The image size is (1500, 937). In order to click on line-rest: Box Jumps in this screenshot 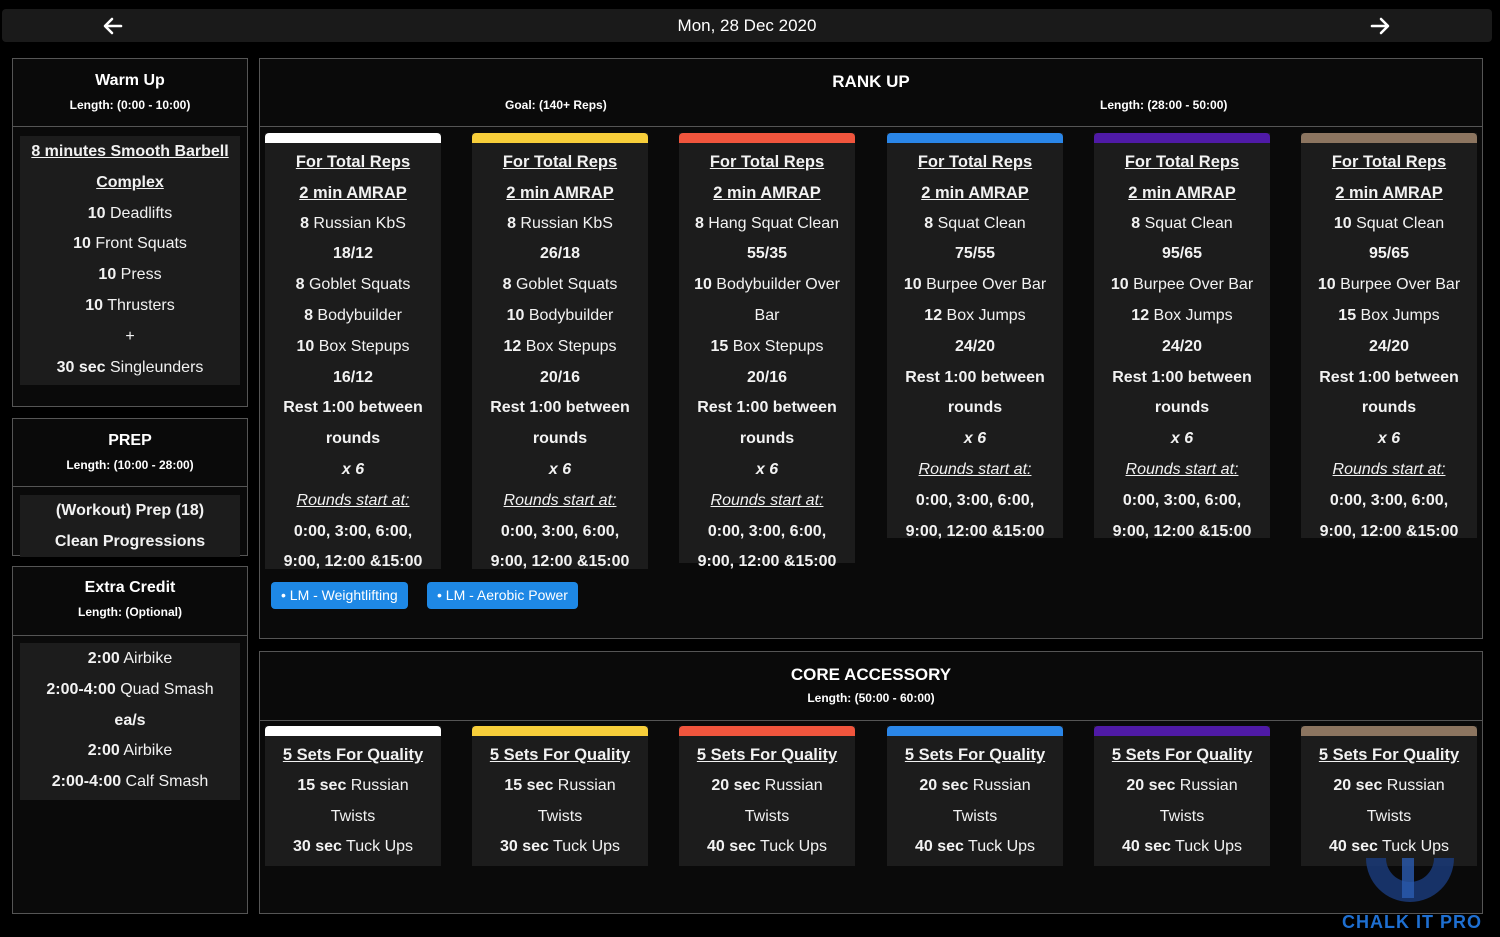, I will do `click(984, 315)`.